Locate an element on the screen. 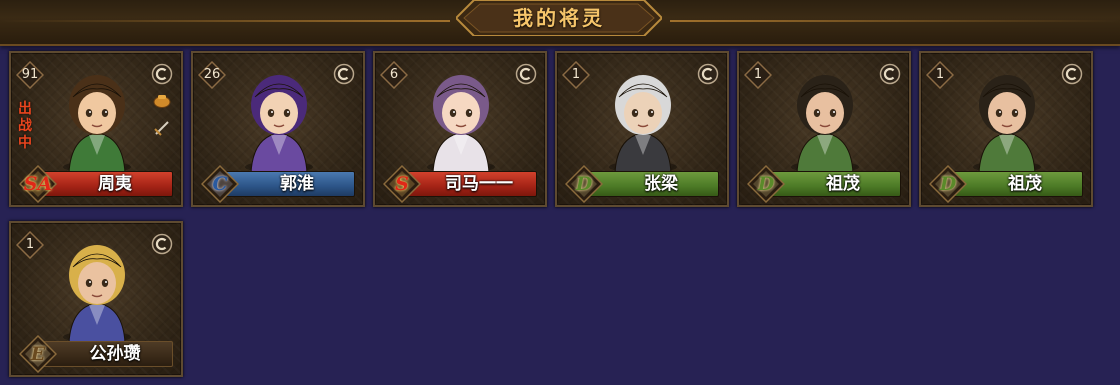 This screenshot has height=385, width=1120. level-value: 6 is located at coordinates (394, 74).